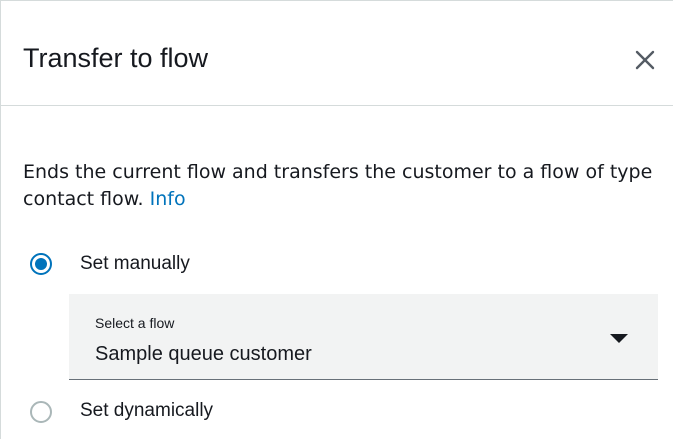  What do you see at coordinates (41, 412) in the screenshot?
I see `set-dynamically-radio` at bounding box center [41, 412].